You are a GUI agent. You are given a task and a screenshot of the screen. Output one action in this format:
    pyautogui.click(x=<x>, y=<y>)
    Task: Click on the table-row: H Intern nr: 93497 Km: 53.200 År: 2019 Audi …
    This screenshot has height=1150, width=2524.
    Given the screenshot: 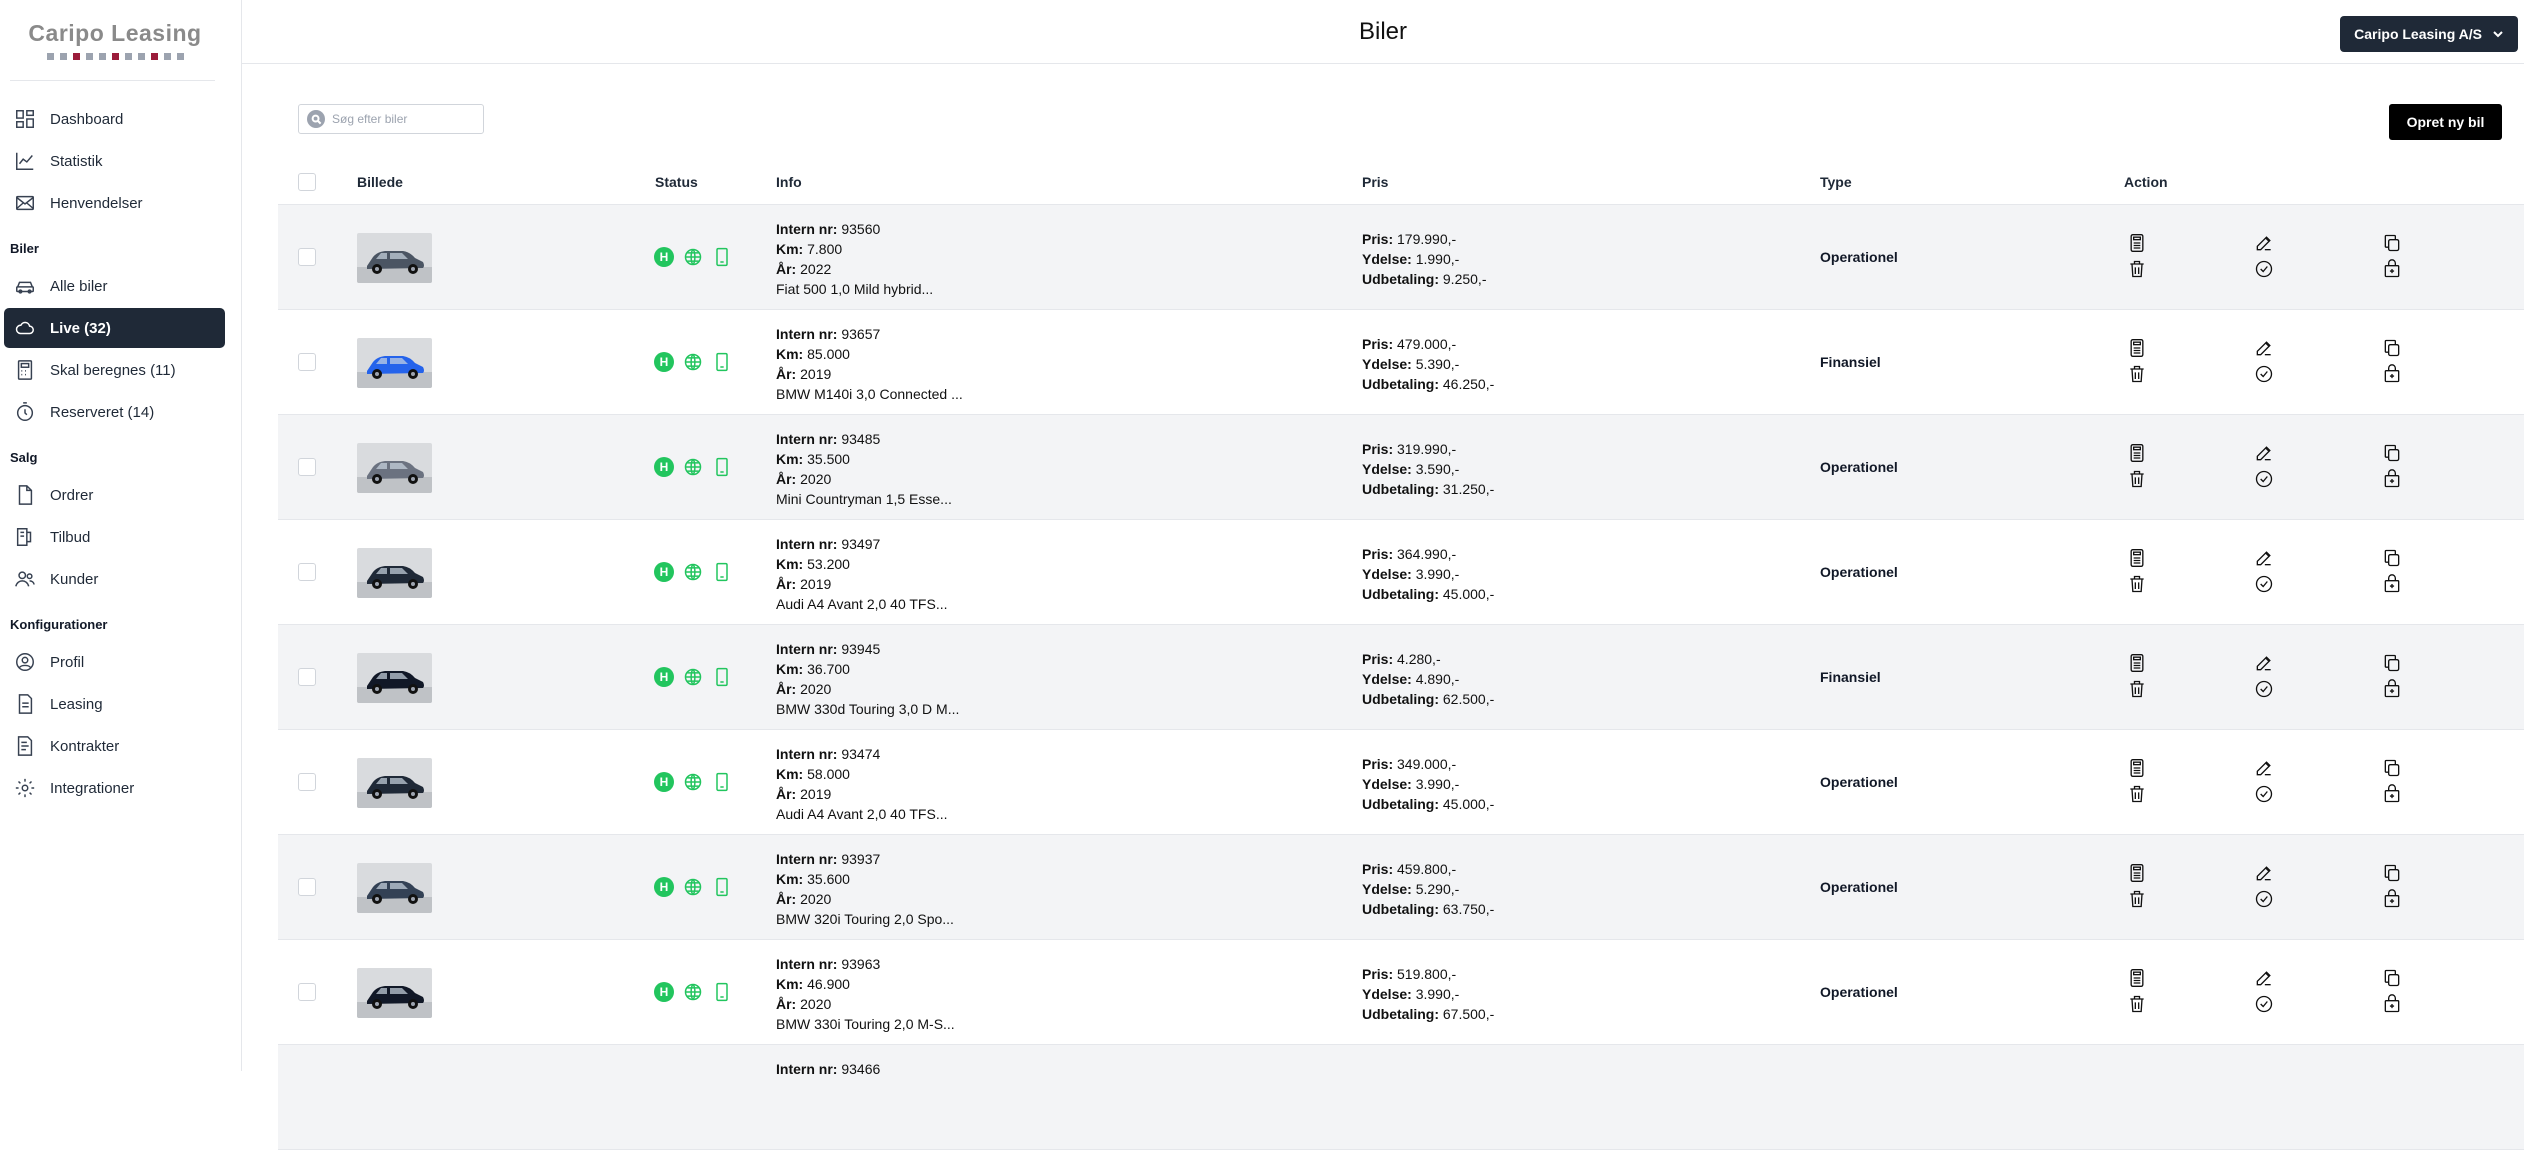 What is the action you would take?
    pyautogui.click(x=1401, y=572)
    